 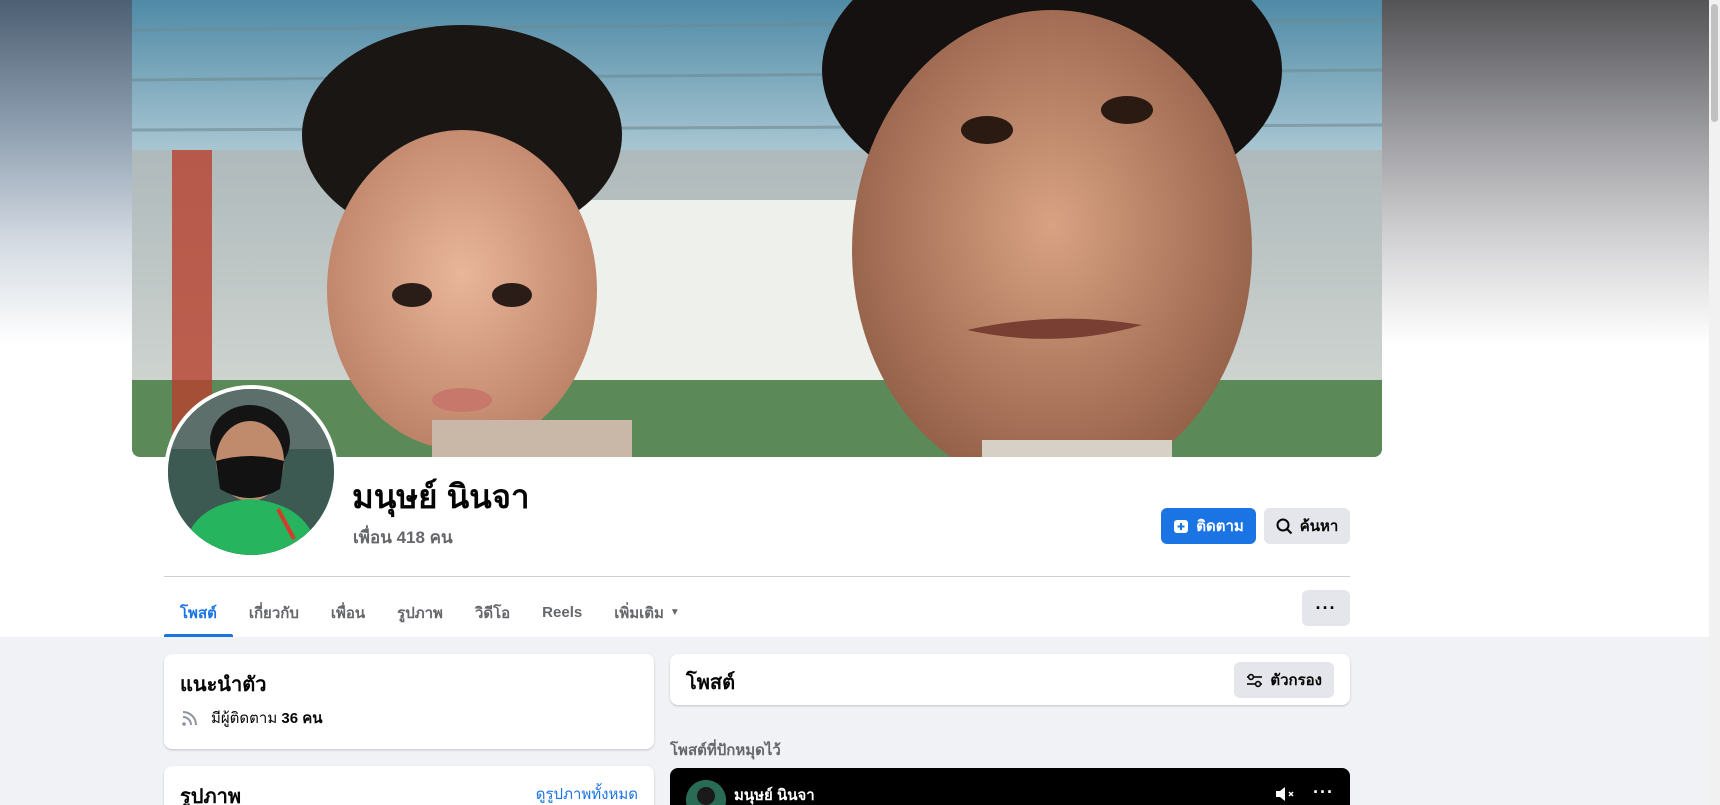 I want to click on photos-card: รูปภาพ ดูรูปภาพทั้งหมด, so click(x=409, y=785).